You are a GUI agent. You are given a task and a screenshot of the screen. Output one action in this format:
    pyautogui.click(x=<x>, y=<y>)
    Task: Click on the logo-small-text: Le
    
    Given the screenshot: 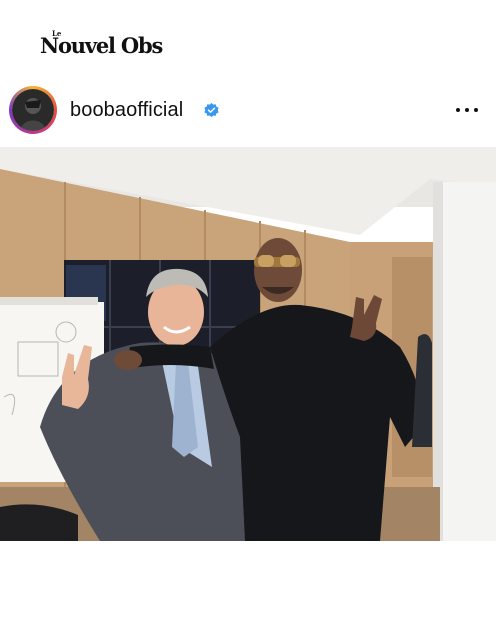 What is the action you would take?
    pyautogui.click(x=57, y=33)
    